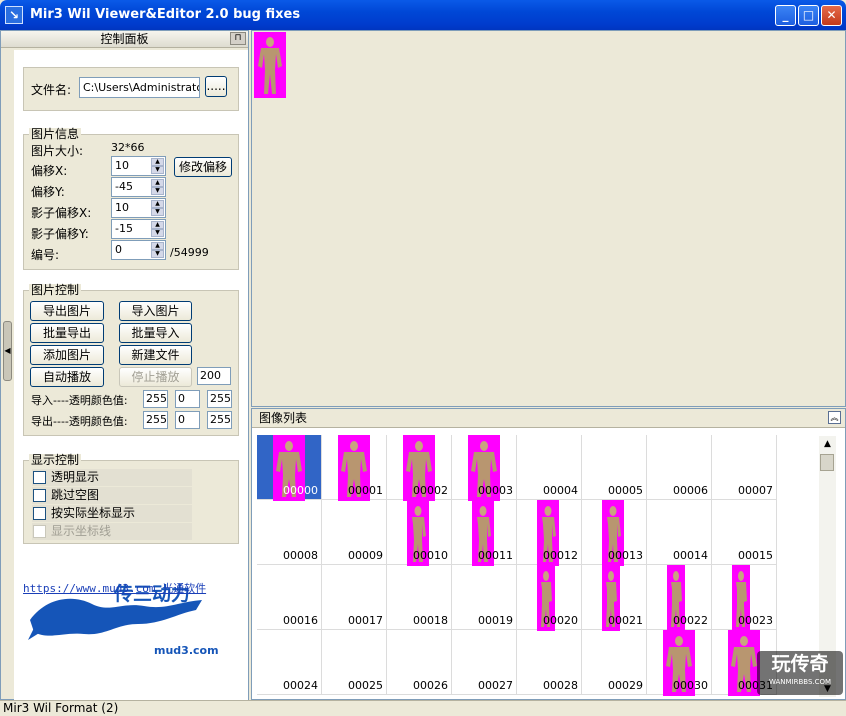  Describe the element at coordinates (419, 662) in the screenshot. I see `image-list-item: 00026` at that location.